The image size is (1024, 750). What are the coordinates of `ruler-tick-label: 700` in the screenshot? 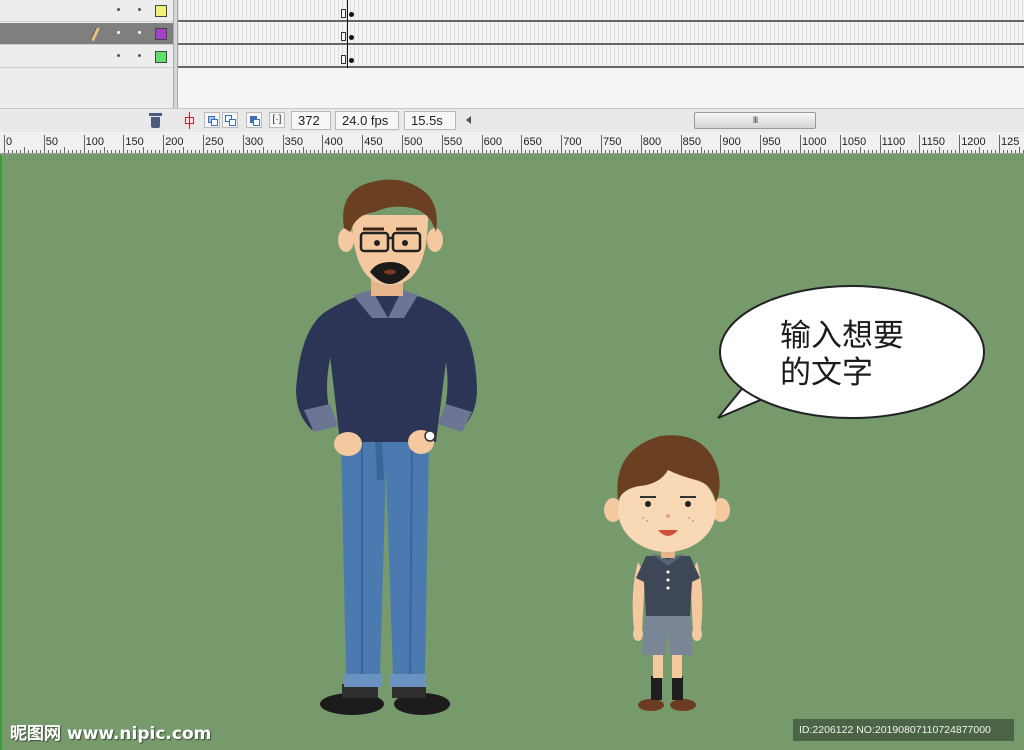 It's located at (572, 142).